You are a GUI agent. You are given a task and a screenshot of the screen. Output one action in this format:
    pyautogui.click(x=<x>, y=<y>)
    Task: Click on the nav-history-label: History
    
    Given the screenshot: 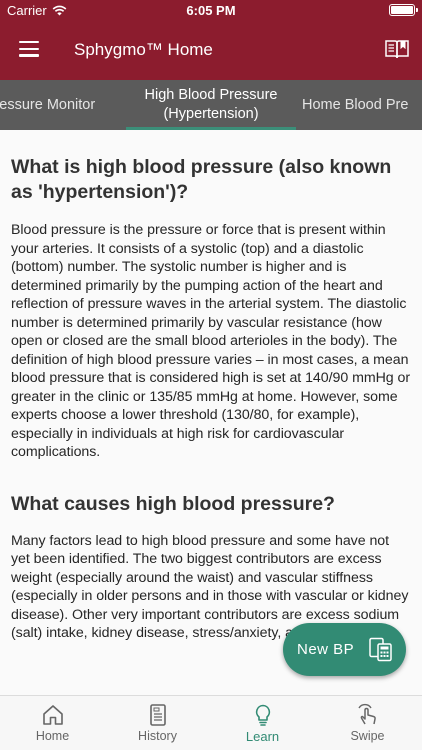 What is the action you would take?
    pyautogui.click(x=157, y=736)
    